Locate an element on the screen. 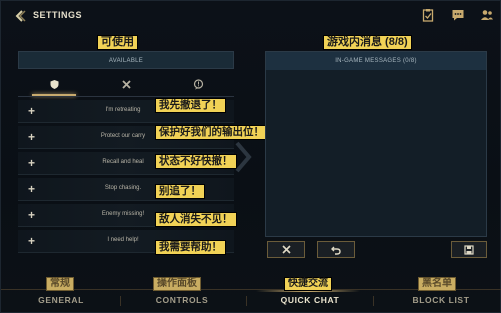  tab-defensive is located at coordinates (54, 84).